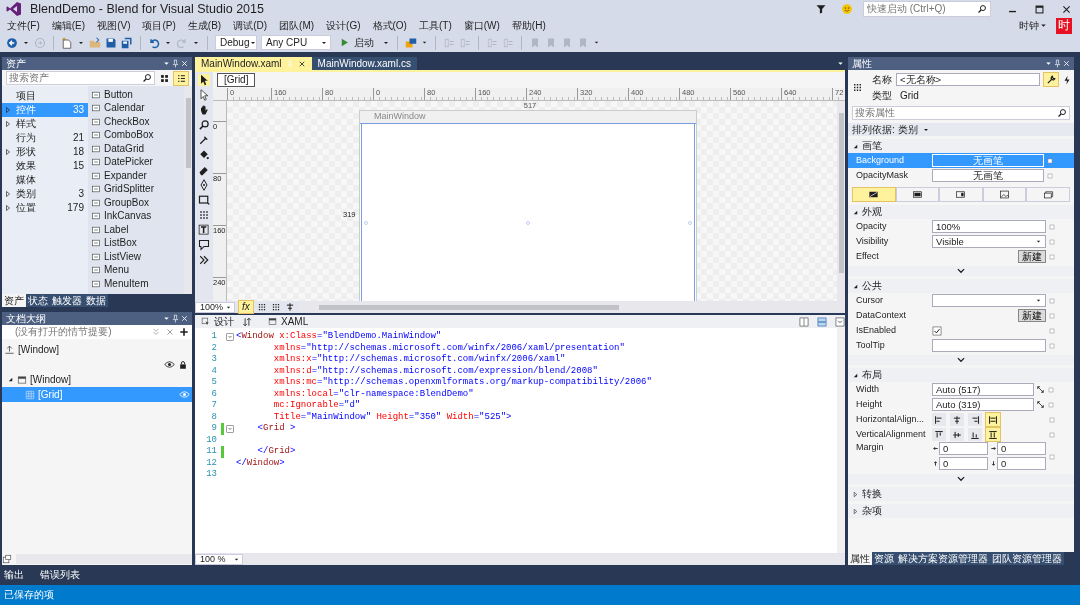 Image resolution: width=1080 pixels, height=605 pixels. I want to click on platform-dropdown: Any CPU, so click(296, 42).